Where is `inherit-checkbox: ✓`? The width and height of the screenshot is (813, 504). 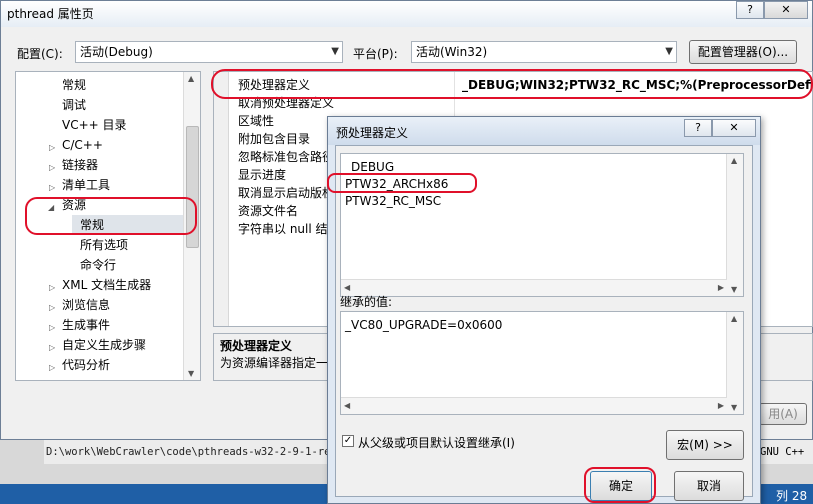
inherit-checkbox: ✓ is located at coordinates (348, 441).